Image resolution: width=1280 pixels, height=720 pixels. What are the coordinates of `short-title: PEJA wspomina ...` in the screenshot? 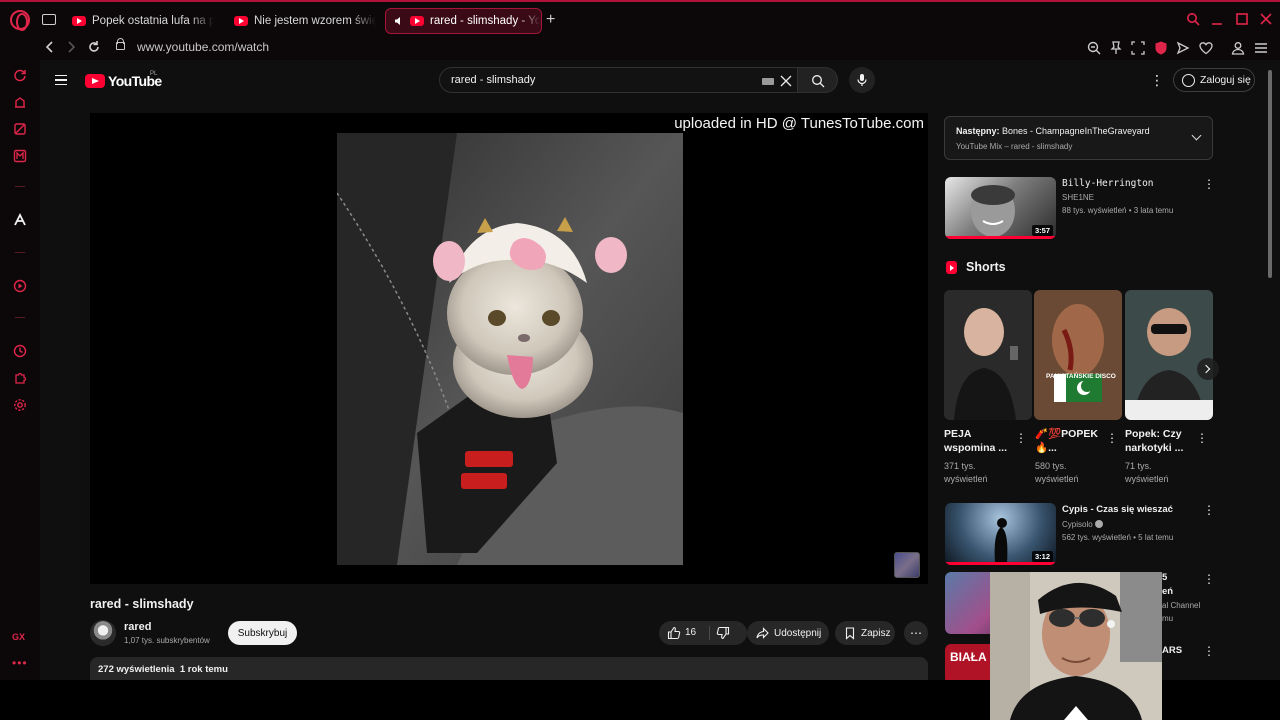 It's located at (981, 441).